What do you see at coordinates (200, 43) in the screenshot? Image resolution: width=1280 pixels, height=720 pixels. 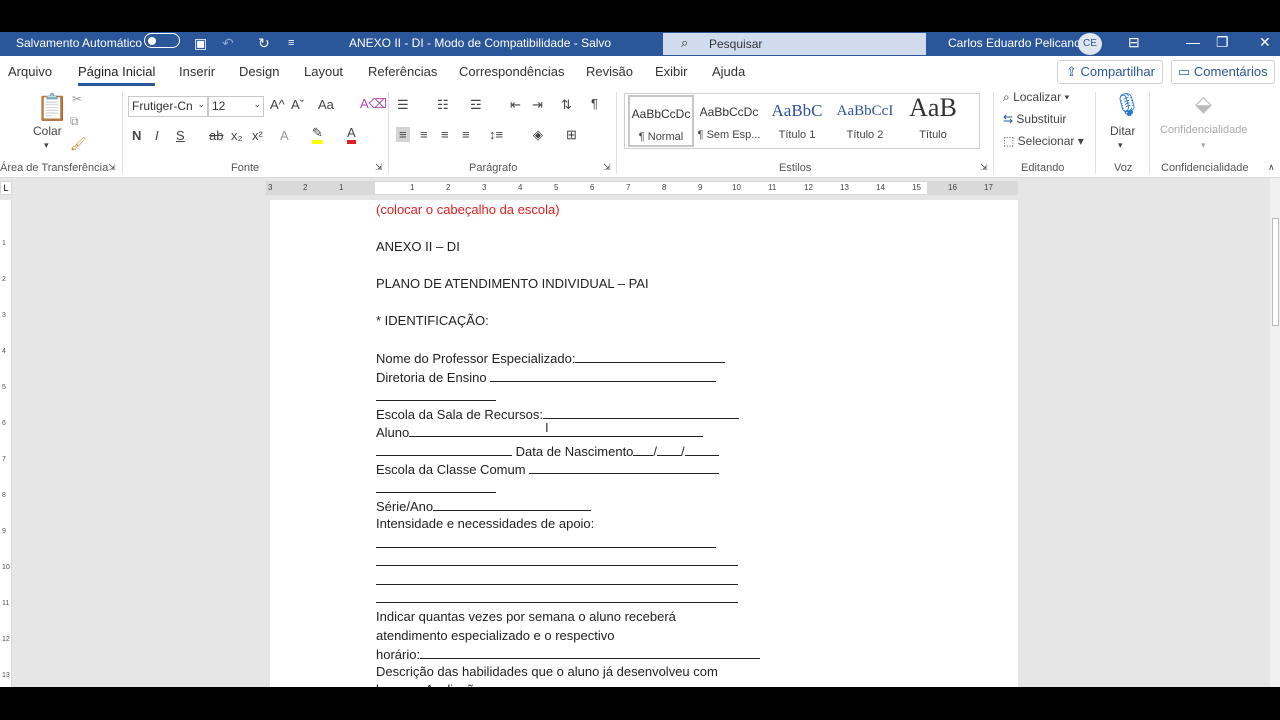 I see `save-icon: ▣` at bounding box center [200, 43].